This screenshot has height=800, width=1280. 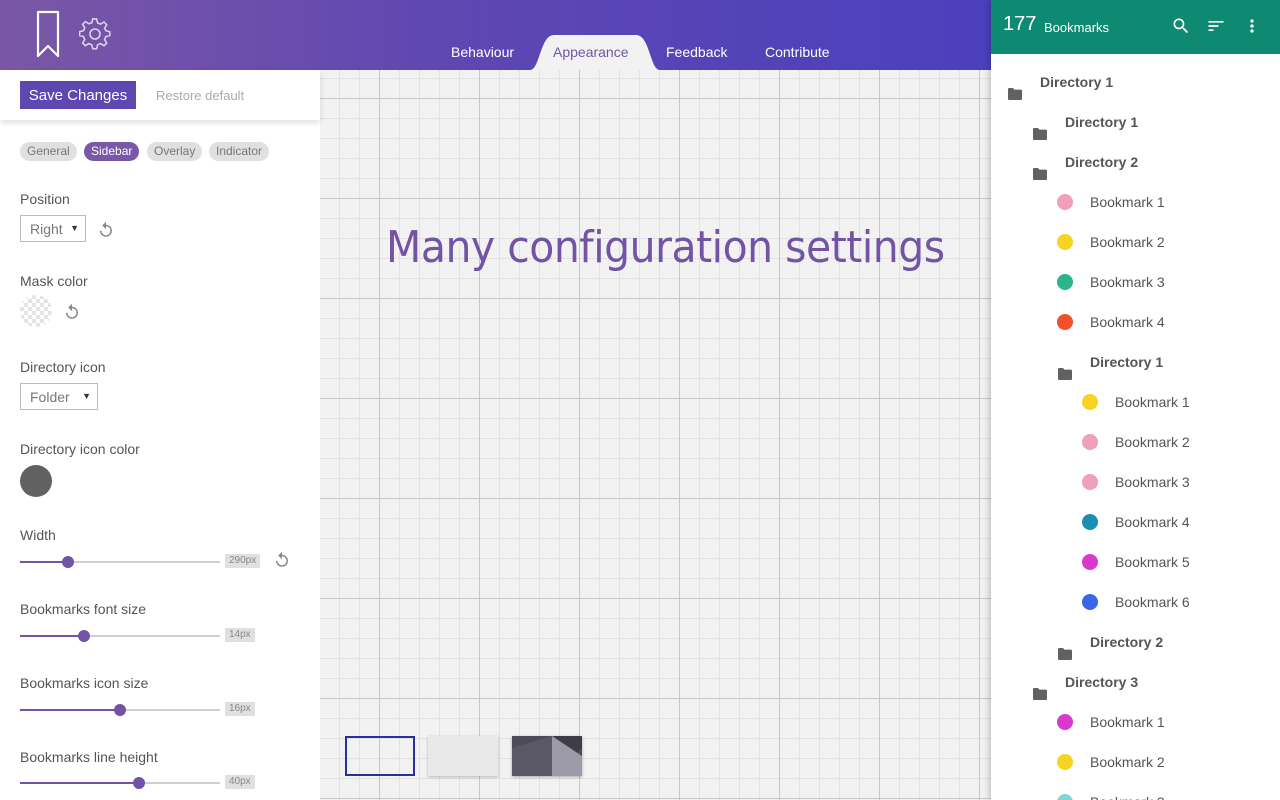 I want to click on directory-icon-select: Folder ▼, so click(x=59, y=396).